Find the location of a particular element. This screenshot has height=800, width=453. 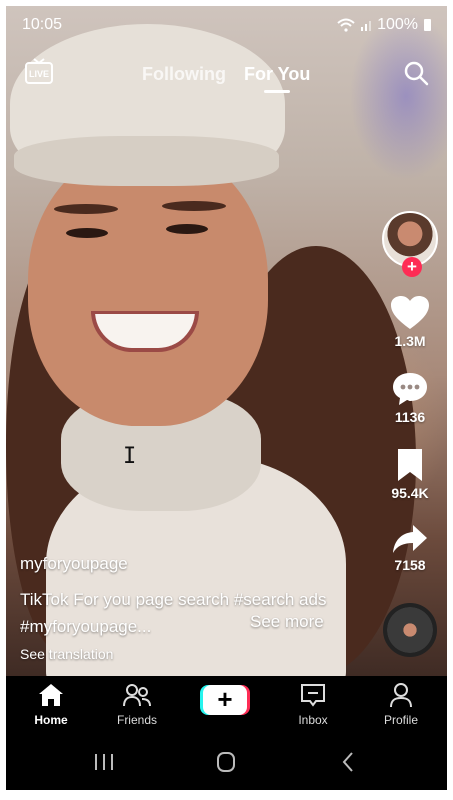

brow-left is located at coordinates (86, 209).